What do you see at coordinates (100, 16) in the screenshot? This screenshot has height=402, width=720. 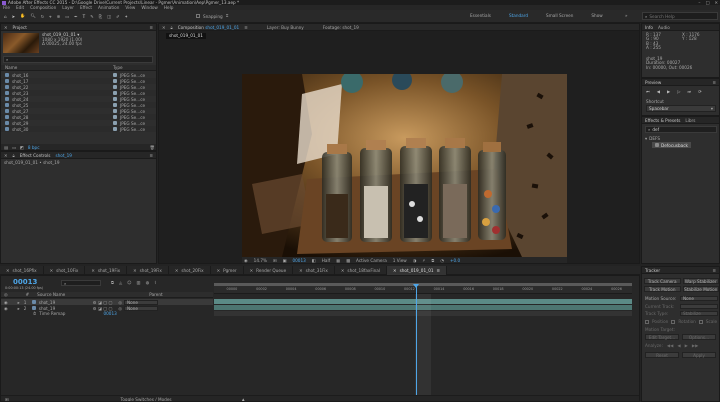 I see `clone-tool-icon: ⎘` at bounding box center [100, 16].